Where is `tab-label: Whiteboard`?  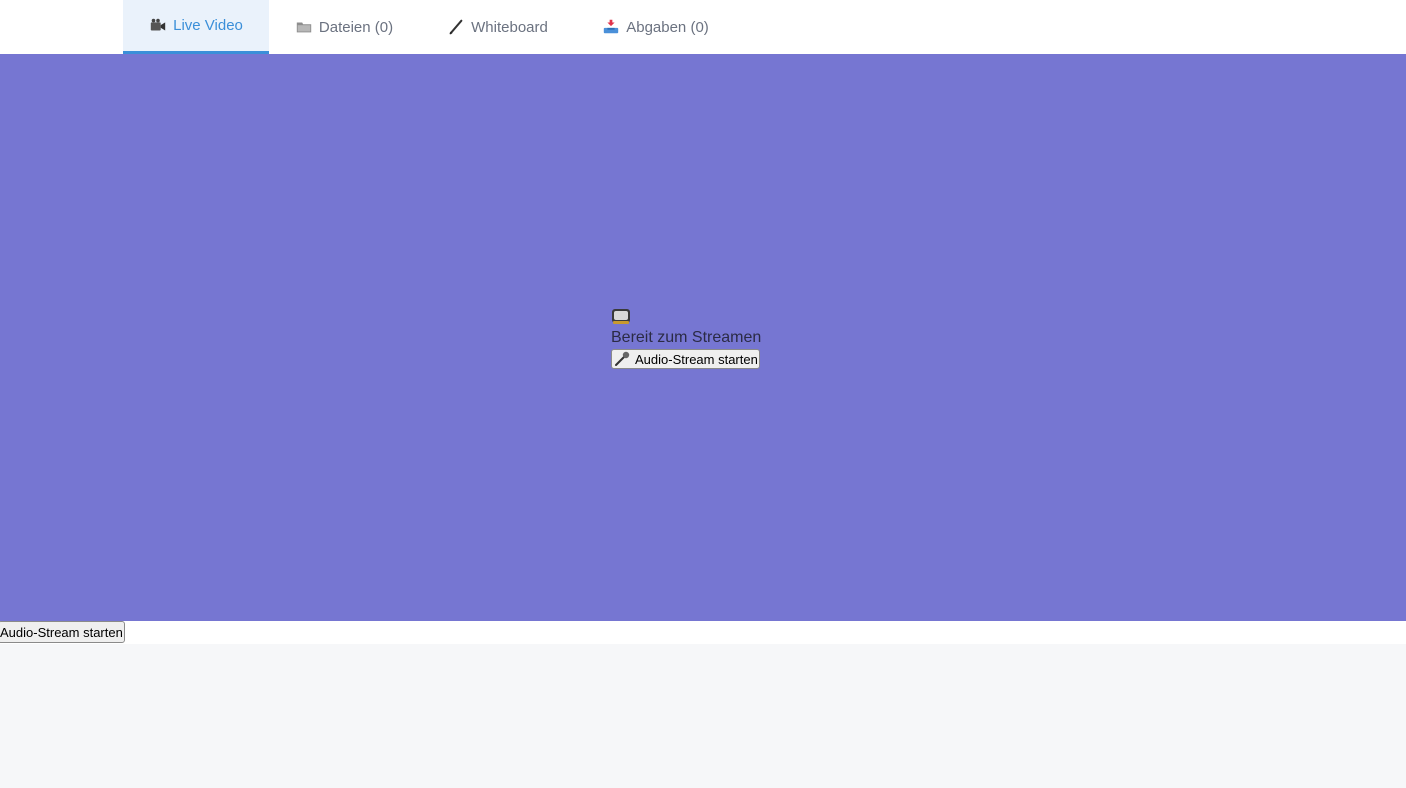 tab-label: Whiteboard is located at coordinates (509, 27).